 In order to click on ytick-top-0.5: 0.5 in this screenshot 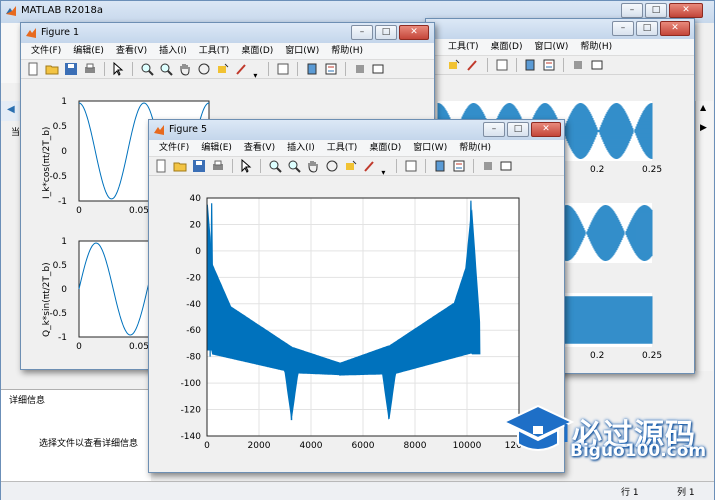, I will do `click(60, 127)`.